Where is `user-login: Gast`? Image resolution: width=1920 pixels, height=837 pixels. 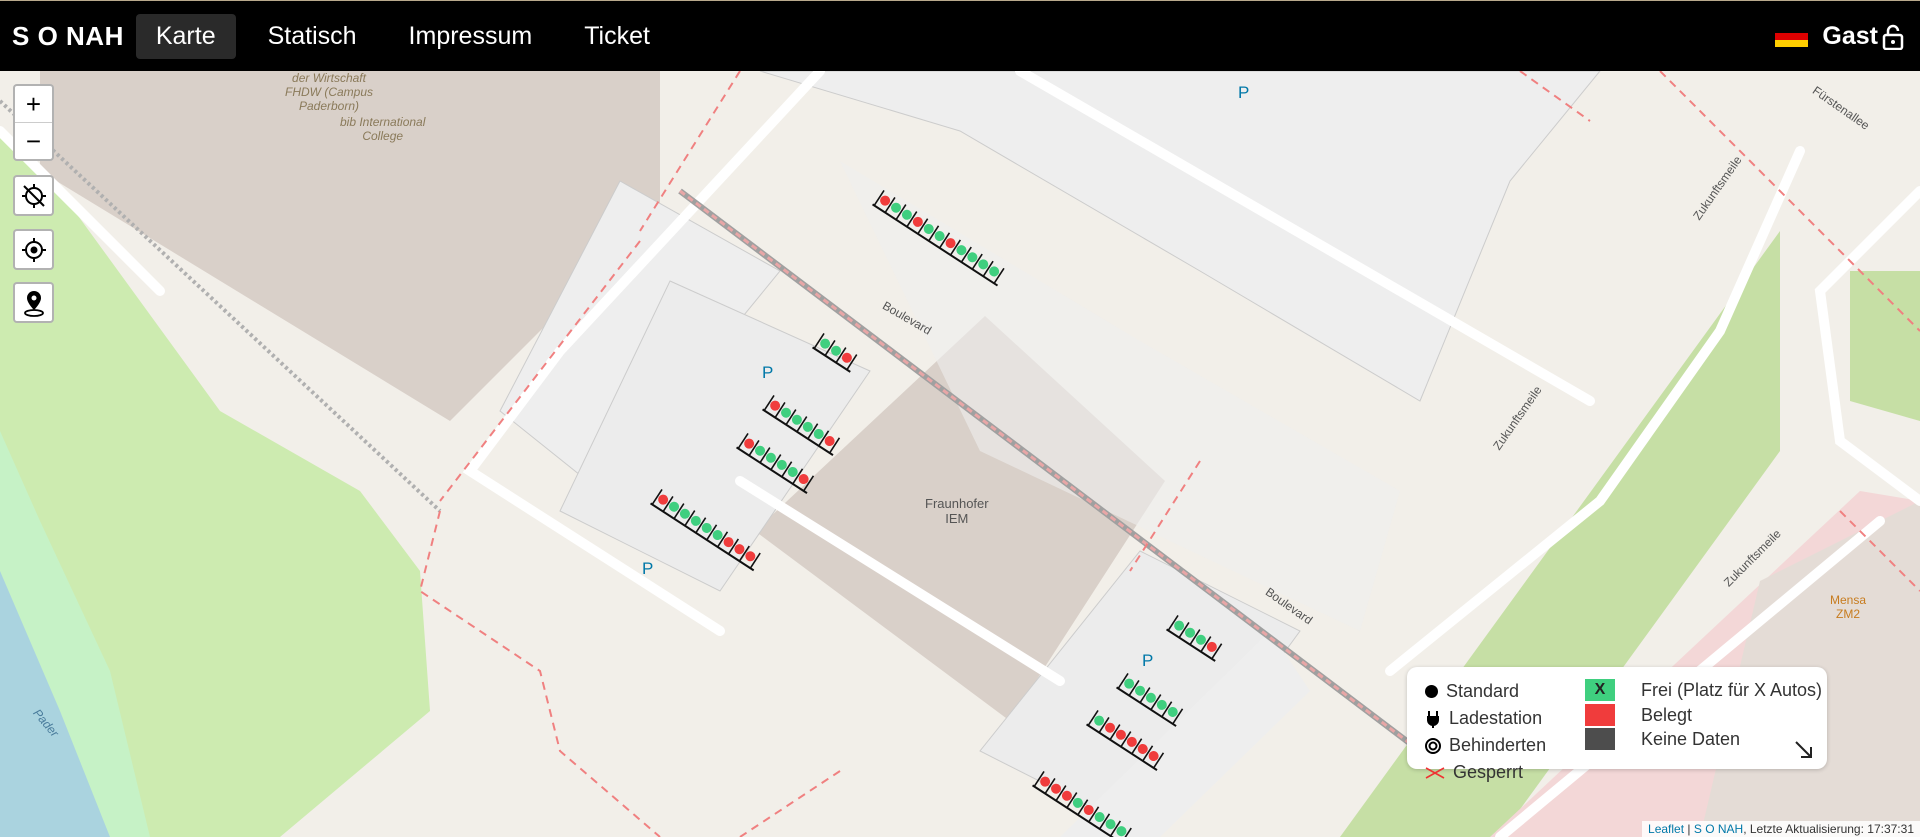
user-login: Gast is located at coordinates (1863, 36).